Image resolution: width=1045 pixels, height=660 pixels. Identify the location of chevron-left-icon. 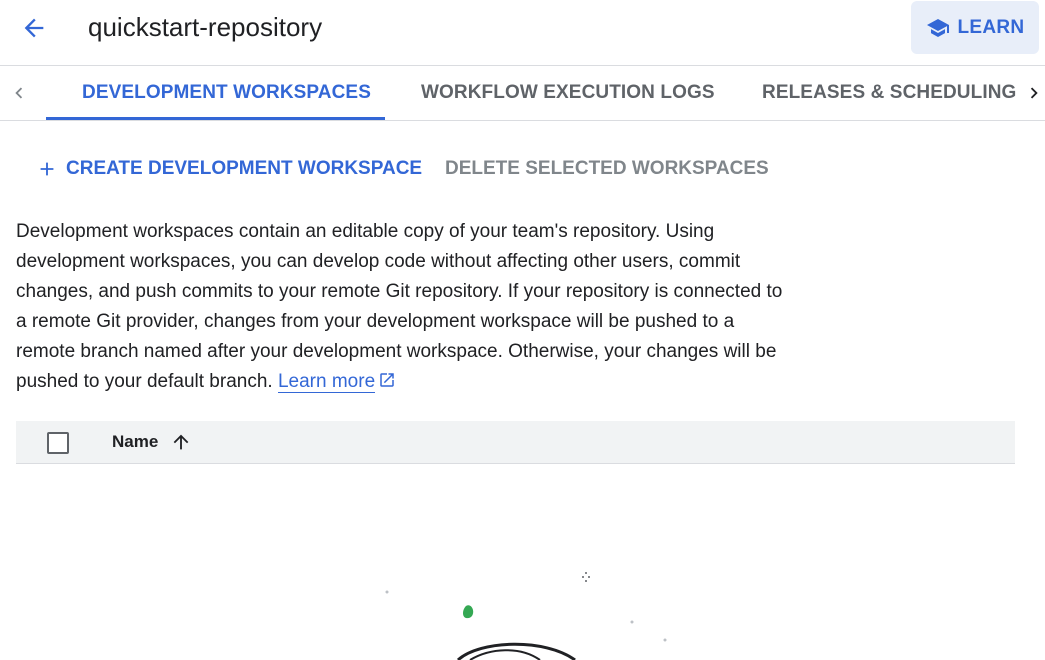
(19, 93).